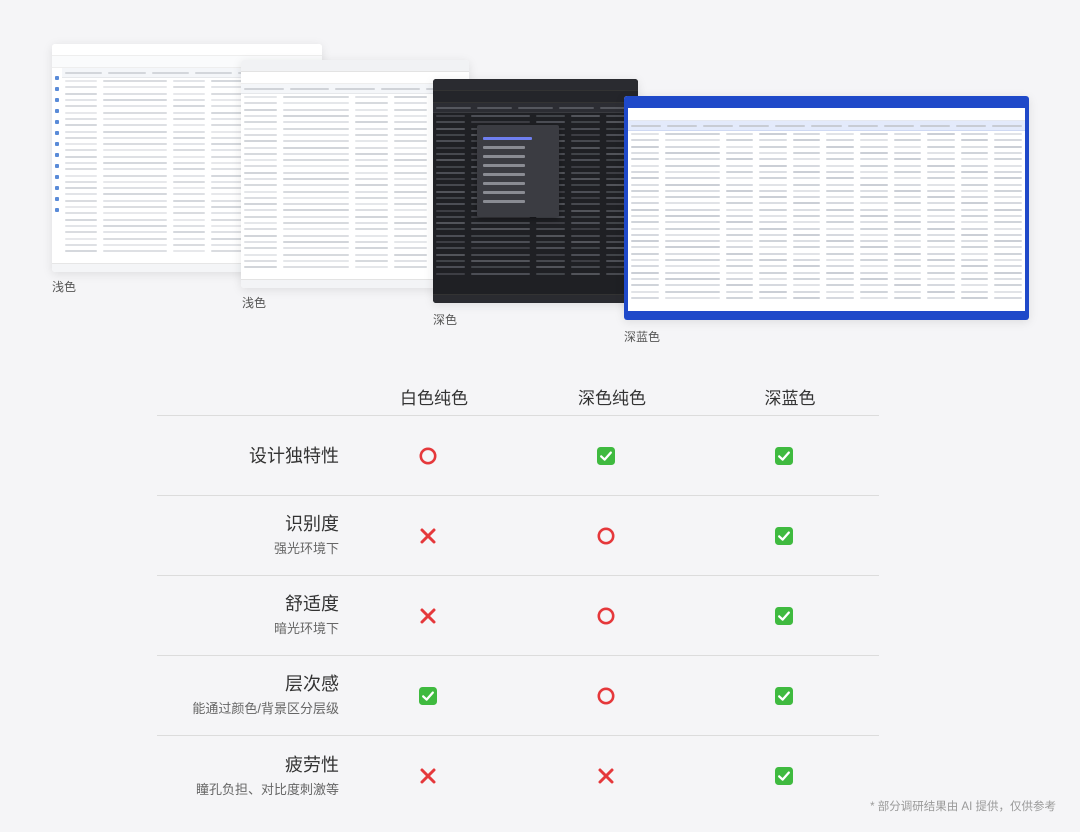  Describe the element at coordinates (445, 320) in the screenshot. I see `screenshot-caption: 深色` at that location.